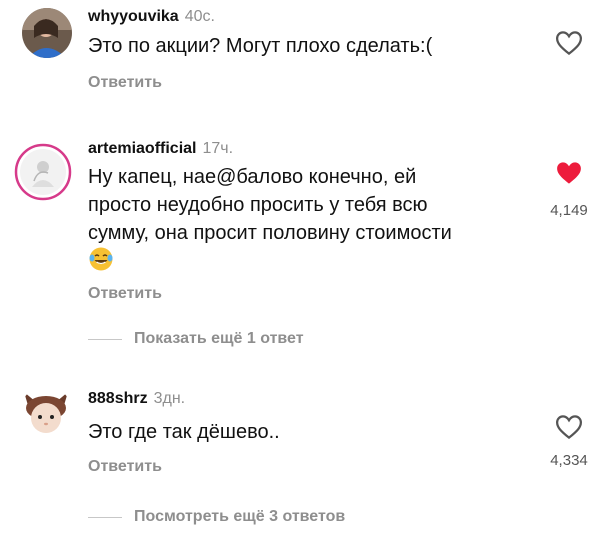  What do you see at coordinates (569, 173) in the screenshot?
I see `heart-filled-icon` at bounding box center [569, 173].